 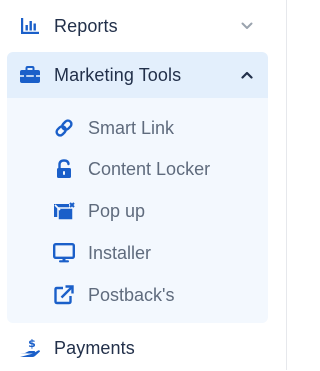 I want to click on submenu-item-content-locker: Content Locker, so click(x=137, y=169).